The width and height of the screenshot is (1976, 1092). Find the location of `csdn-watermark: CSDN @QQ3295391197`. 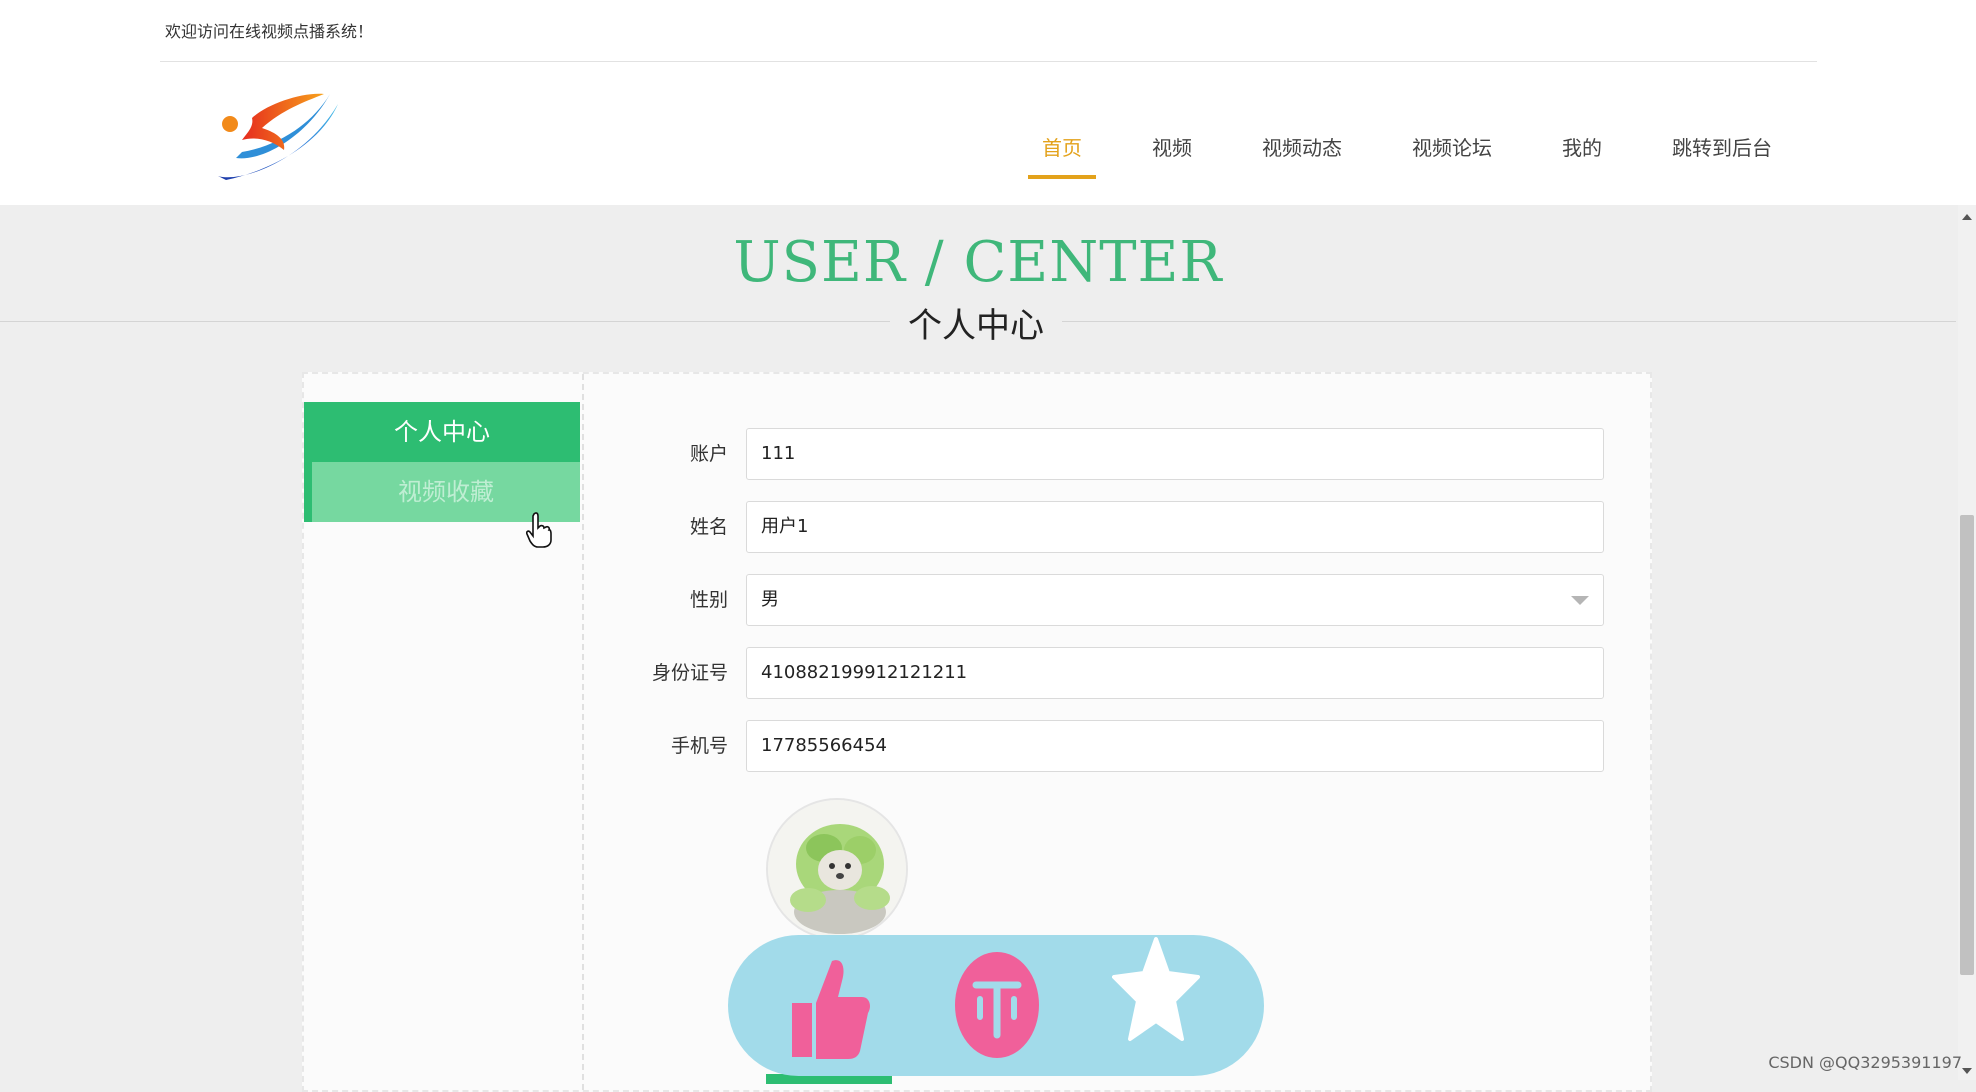

csdn-watermark: CSDN @QQ3295391197 is located at coordinates (1865, 1062).